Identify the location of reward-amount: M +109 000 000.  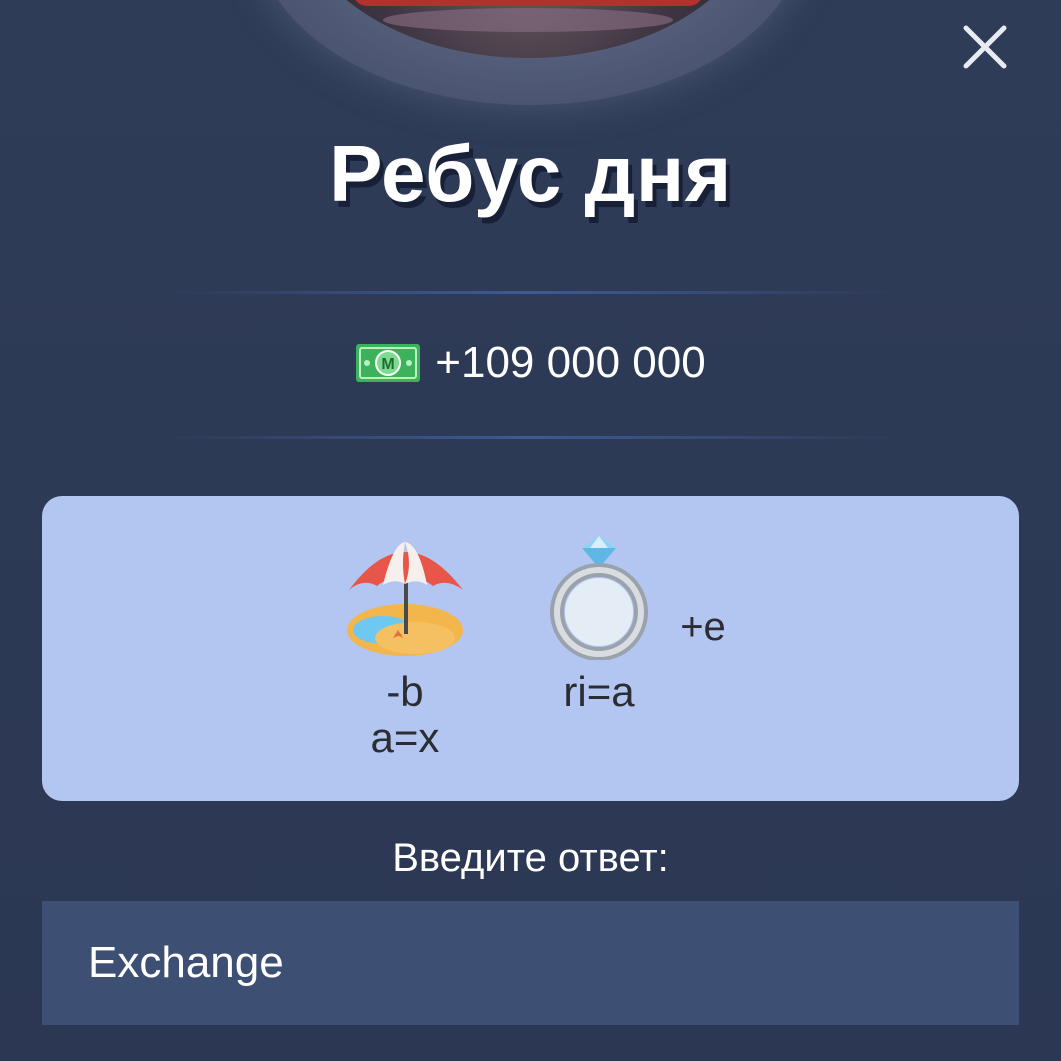
(530, 363).